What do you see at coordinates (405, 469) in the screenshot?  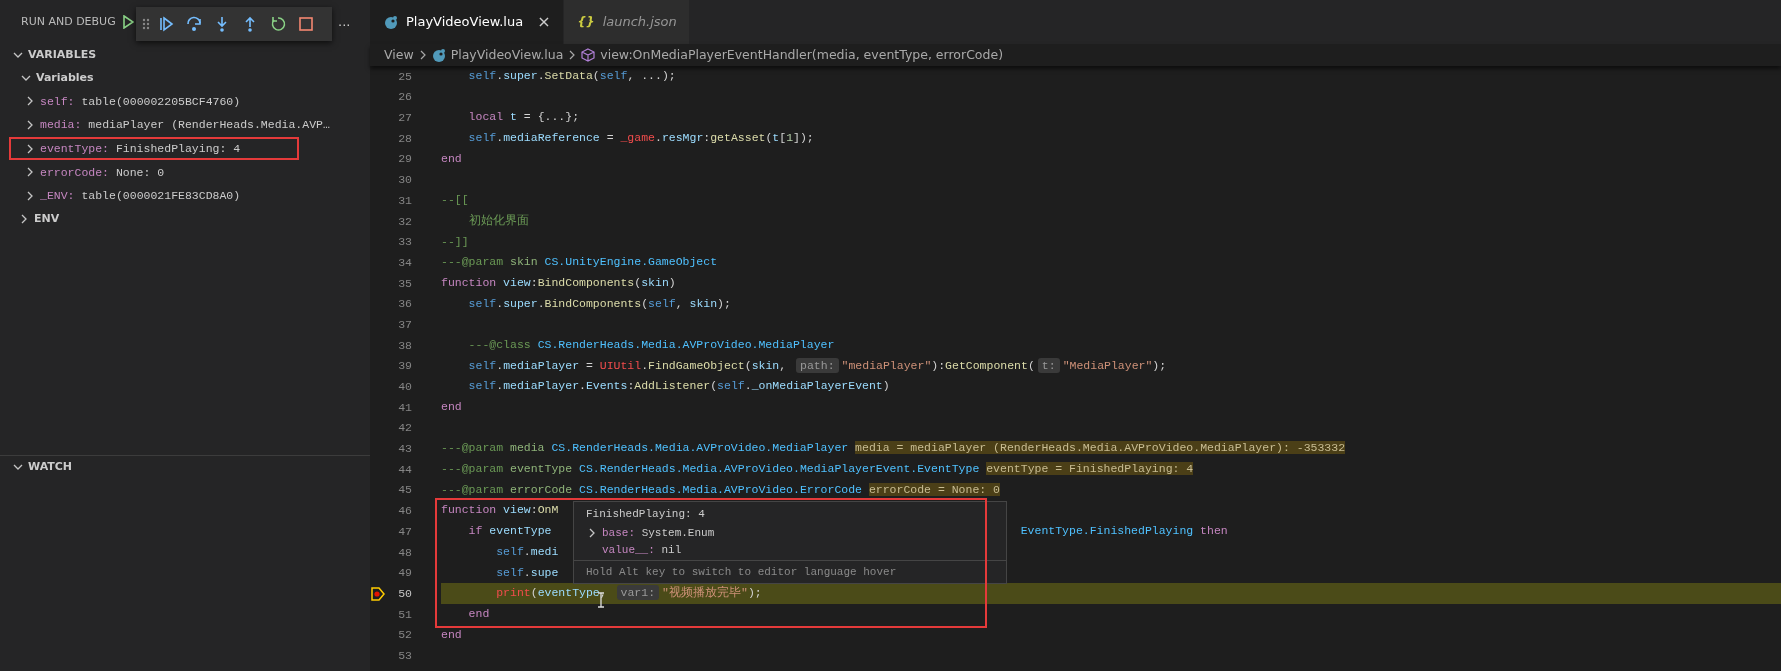 I see `line-number: 44` at bounding box center [405, 469].